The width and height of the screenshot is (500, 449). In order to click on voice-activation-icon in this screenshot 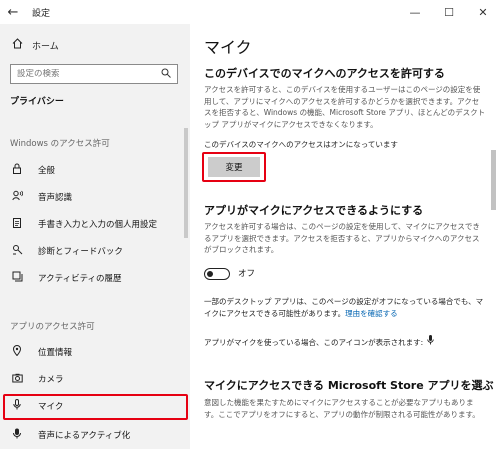, I will do `click(17, 435)`.